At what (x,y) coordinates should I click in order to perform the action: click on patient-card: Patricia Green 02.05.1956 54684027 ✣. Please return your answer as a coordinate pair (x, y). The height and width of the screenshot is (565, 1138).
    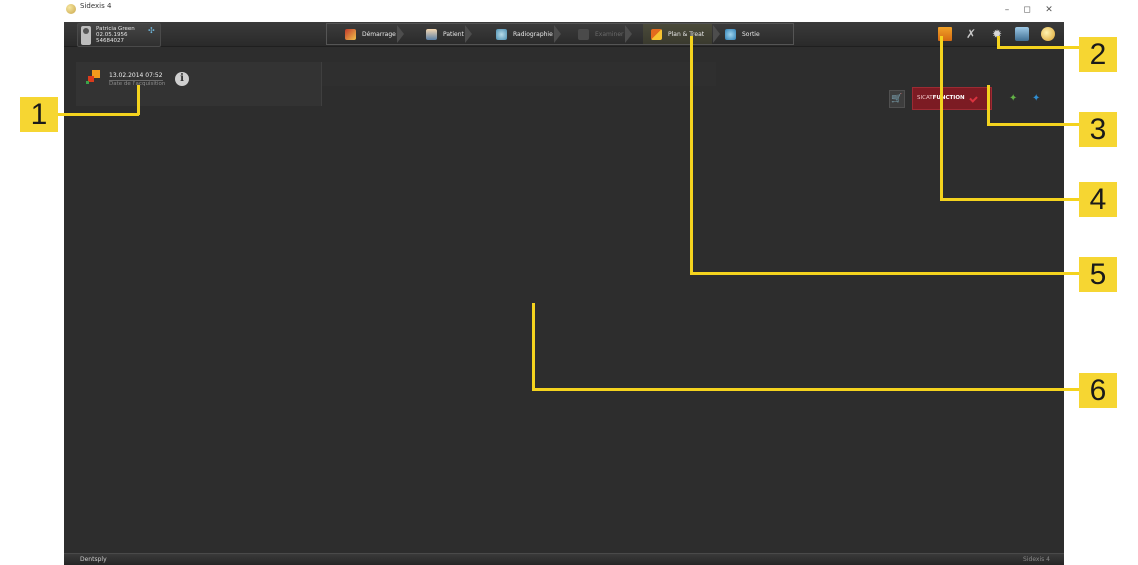
    Looking at the image, I should click on (119, 35).